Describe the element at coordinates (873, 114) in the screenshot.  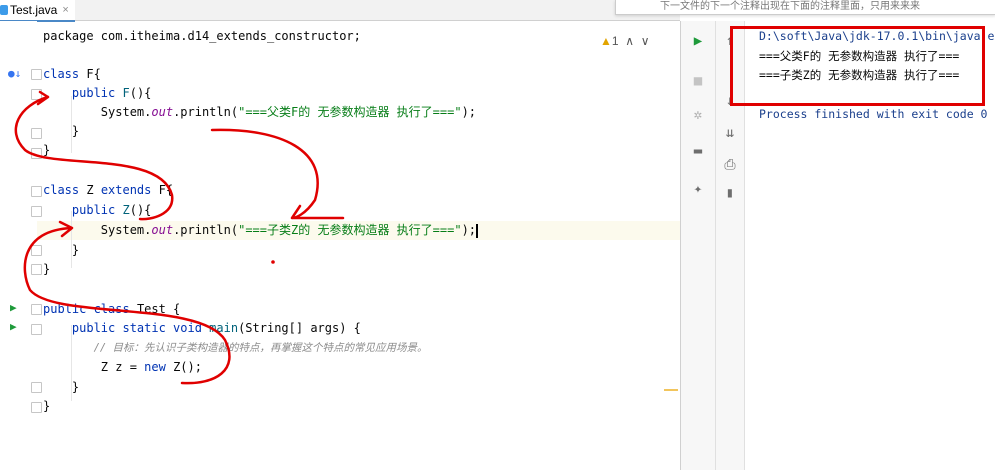
I see `console-exit-message: Process finished with exit code 0` at that location.